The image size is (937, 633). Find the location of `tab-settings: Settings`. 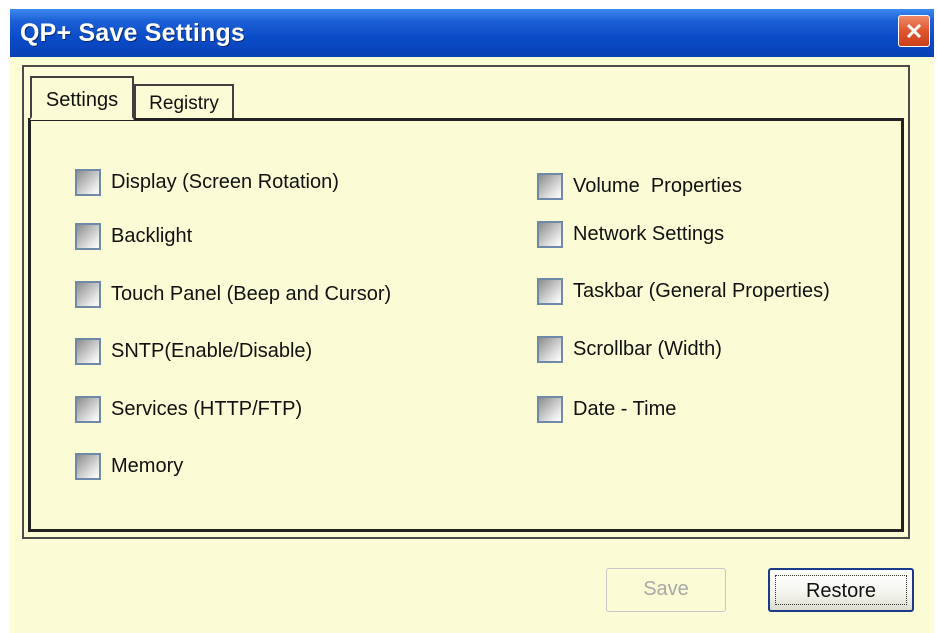

tab-settings: Settings is located at coordinates (82, 98).